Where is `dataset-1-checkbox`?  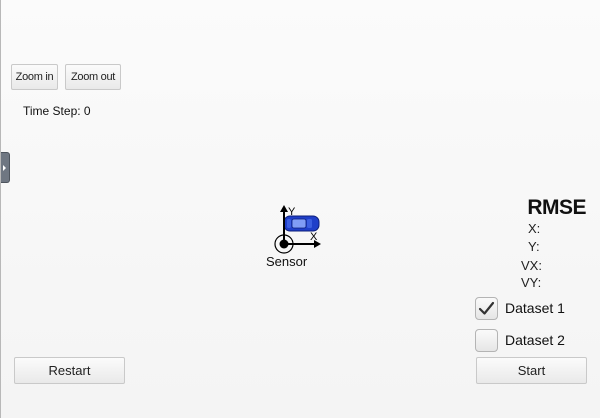 dataset-1-checkbox is located at coordinates (486, 308).